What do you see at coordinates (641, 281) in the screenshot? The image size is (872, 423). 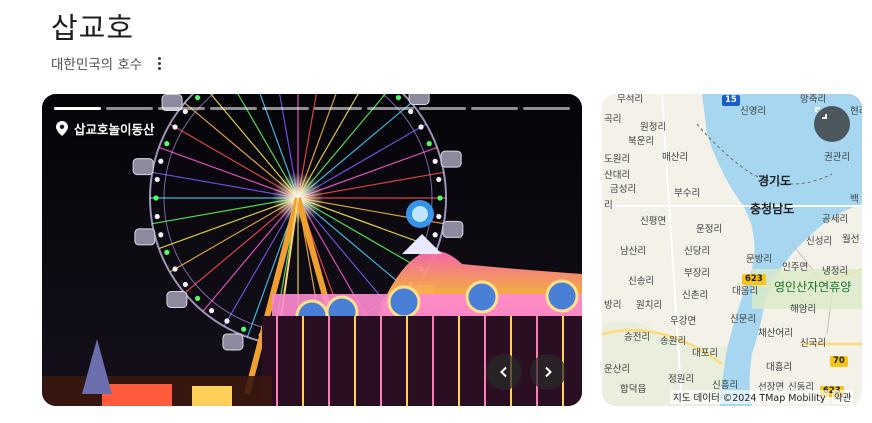 I see `map-place-label: 신송리` at bounding box center [641, 281].